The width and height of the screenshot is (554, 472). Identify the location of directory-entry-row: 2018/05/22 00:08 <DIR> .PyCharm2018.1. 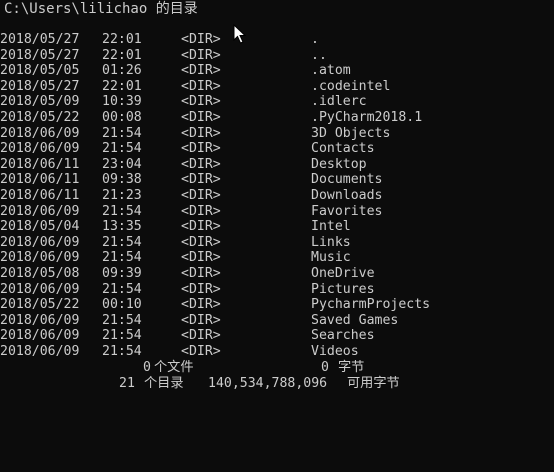
(277, 118).